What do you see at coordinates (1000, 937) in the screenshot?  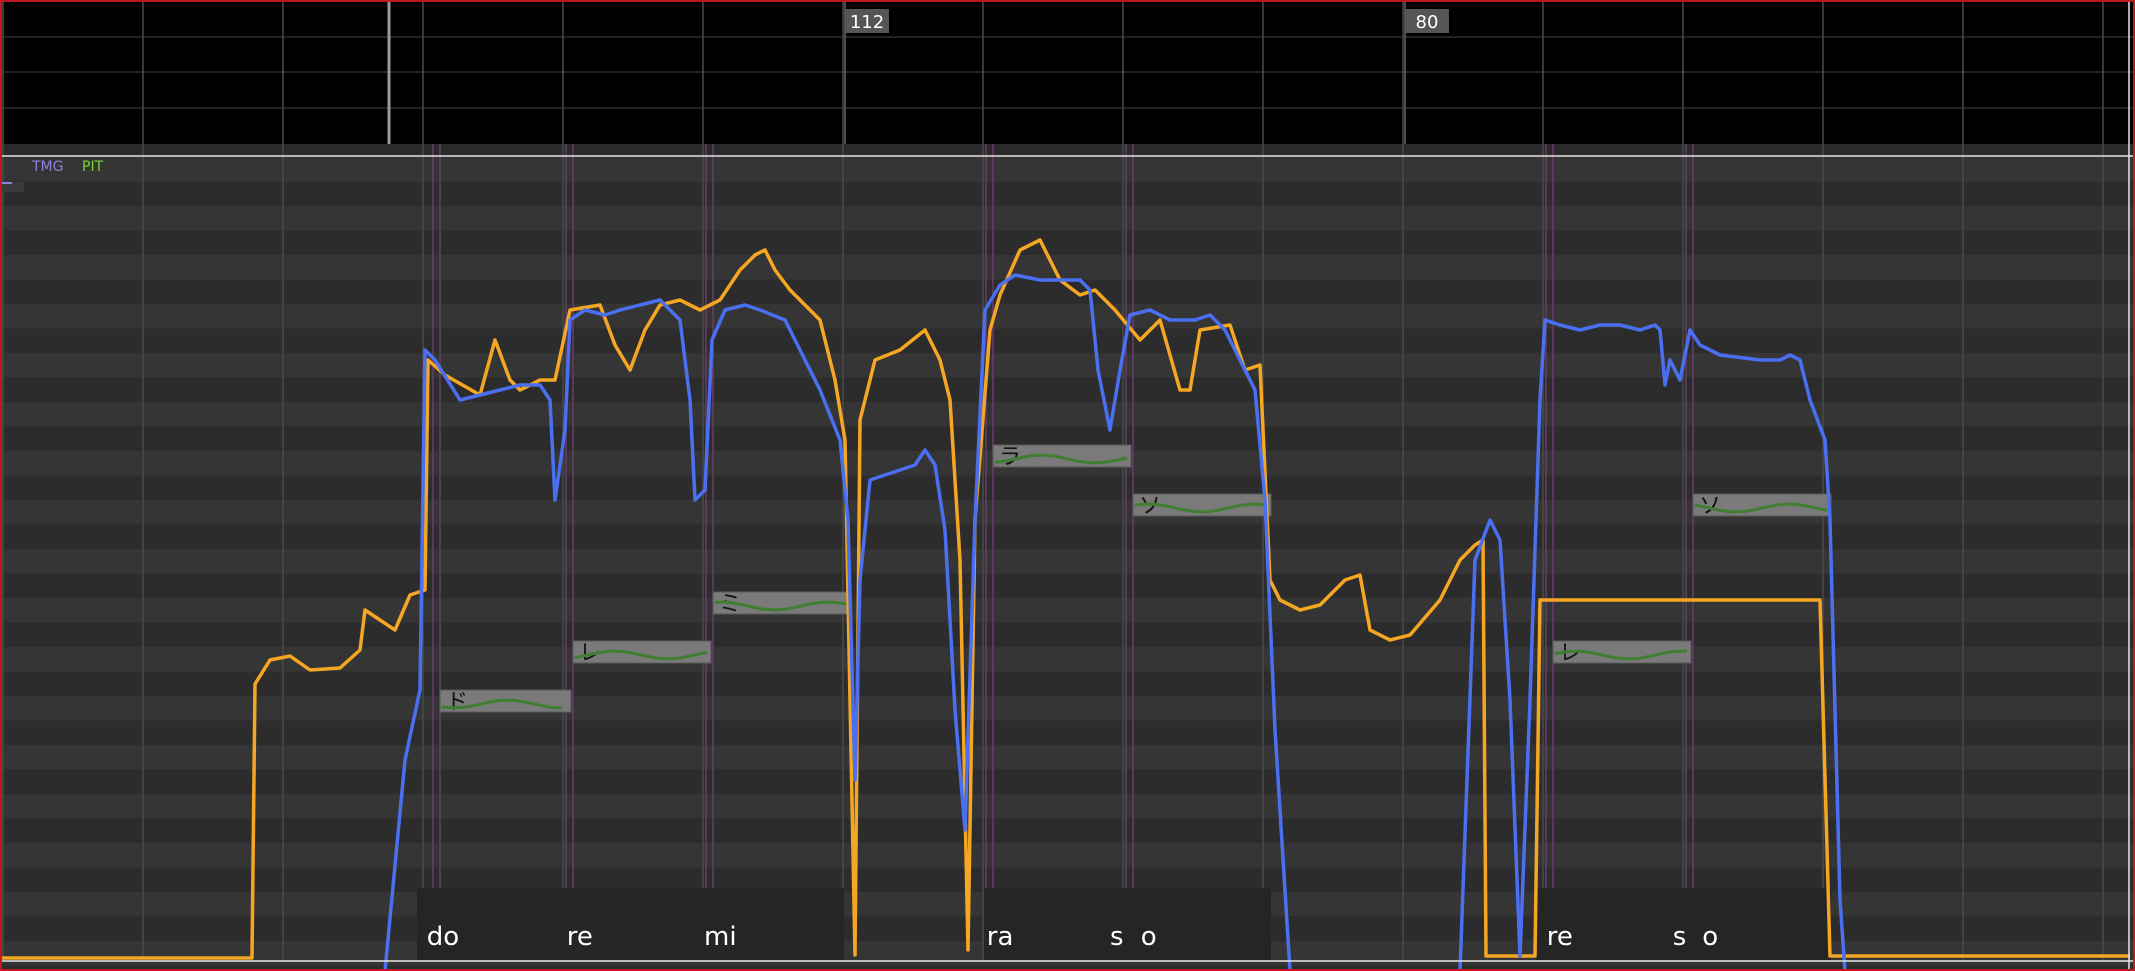 I see `phoneme-label: ra` at bounding box center [1000, 937].